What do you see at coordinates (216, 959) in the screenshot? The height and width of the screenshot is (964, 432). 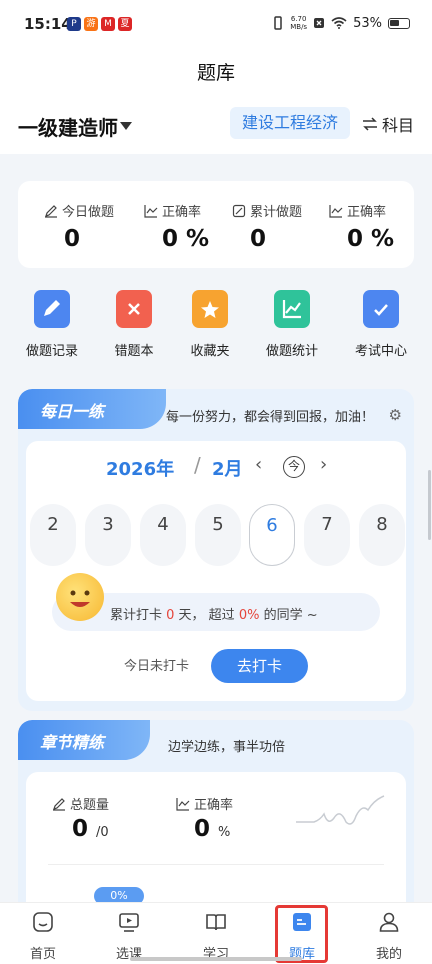 I see `home-indicator` at bounding box center [216, 959].